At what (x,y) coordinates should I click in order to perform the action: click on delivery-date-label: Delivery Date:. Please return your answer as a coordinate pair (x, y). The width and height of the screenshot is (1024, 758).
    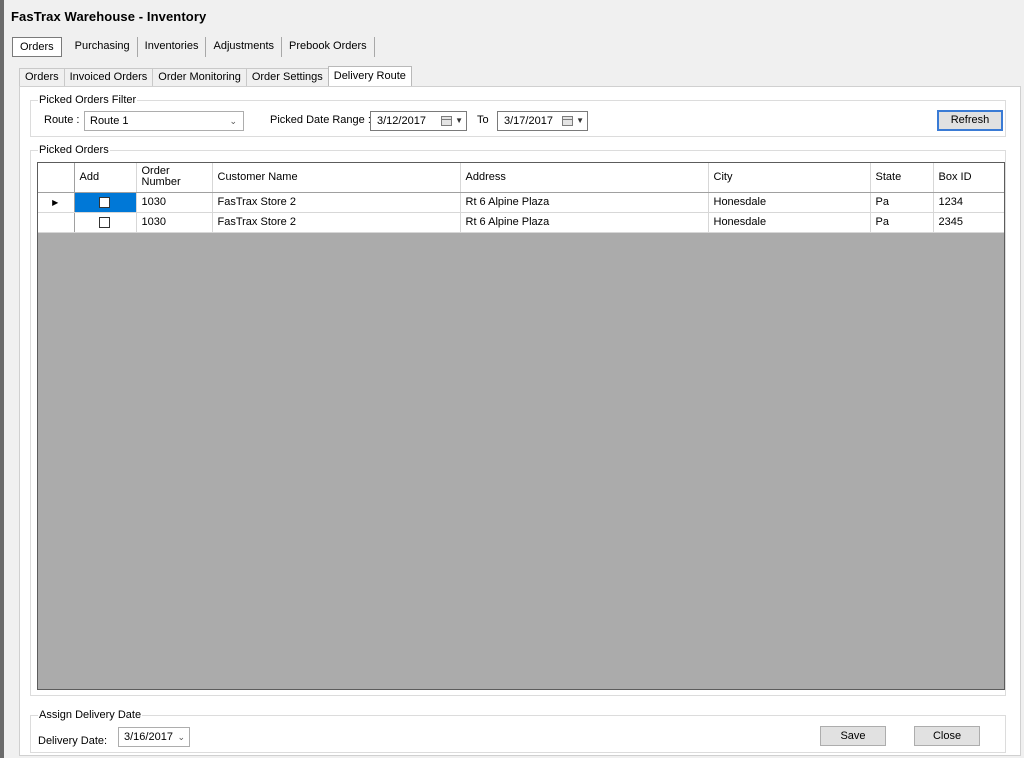
    Looking at the image, I should click on (73, 741).